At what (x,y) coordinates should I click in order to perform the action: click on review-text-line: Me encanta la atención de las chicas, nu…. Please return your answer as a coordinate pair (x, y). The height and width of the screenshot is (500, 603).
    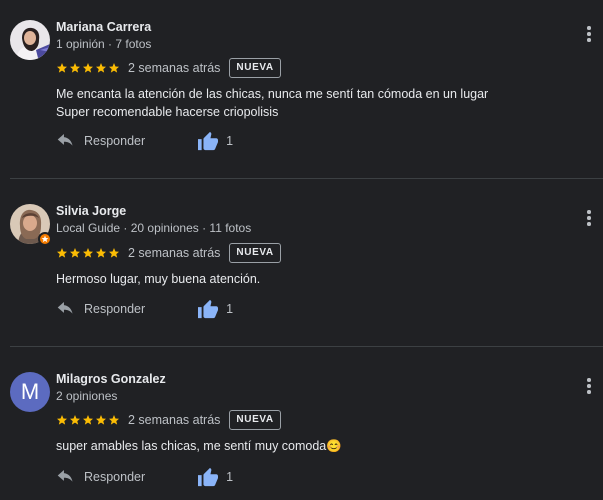
    Looking at the image, I should click on (272, 94).